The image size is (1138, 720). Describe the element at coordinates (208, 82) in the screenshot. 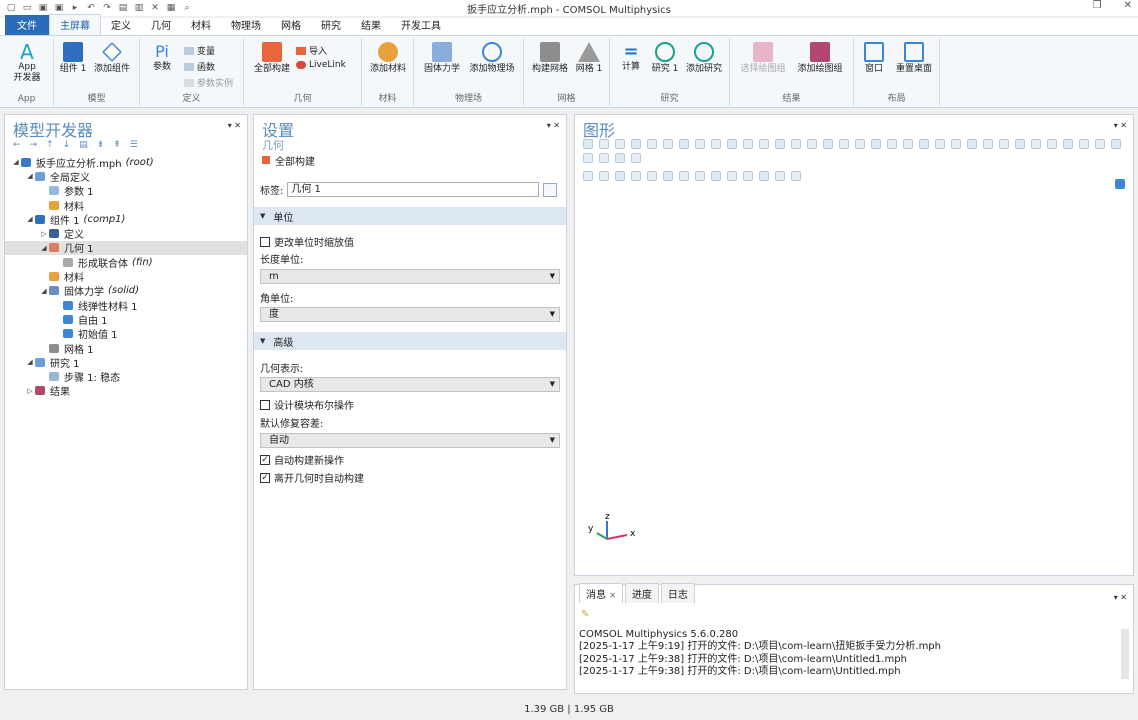

I see `param-case-button: 参数实例` at that location.